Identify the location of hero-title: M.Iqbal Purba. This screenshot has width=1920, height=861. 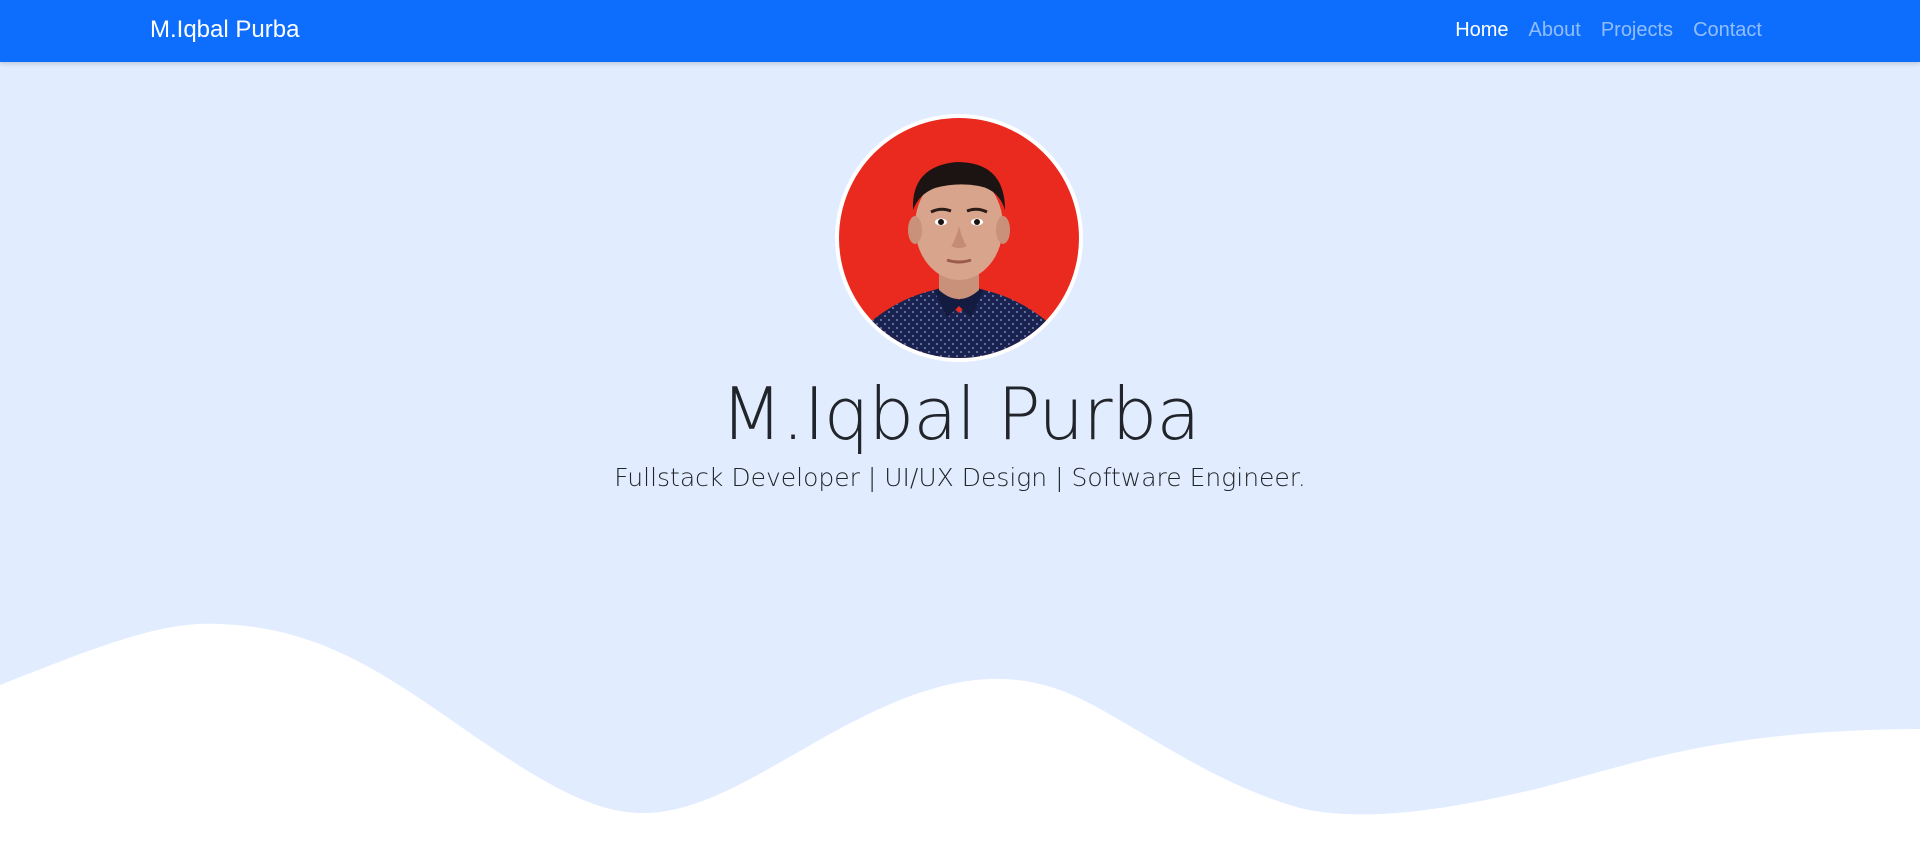
(960, 414).